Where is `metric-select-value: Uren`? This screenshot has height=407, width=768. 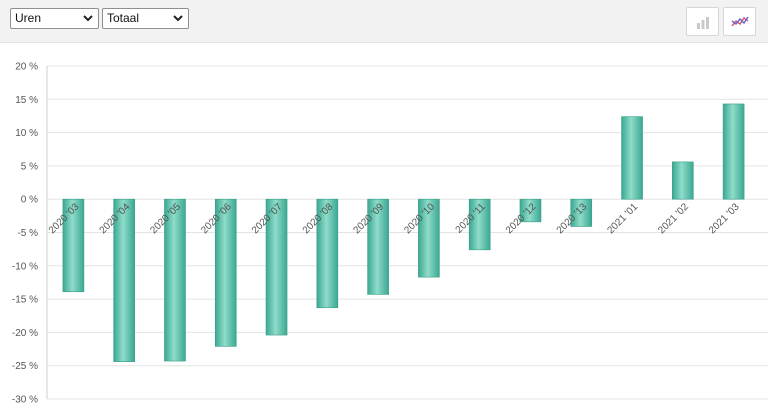 metric-select-value: Uren is located at coordinates (28, 18).